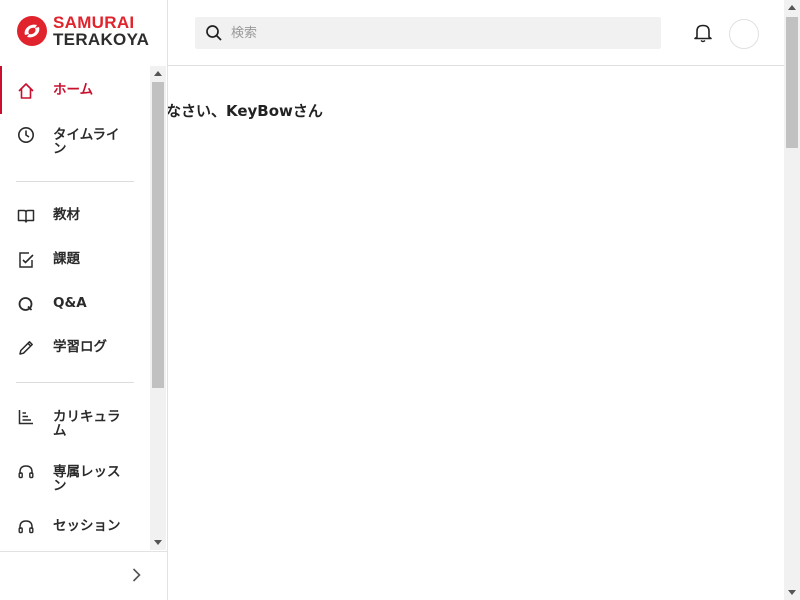 Image resolution: width=800 pixels, height=600 pixels. Describe the element at coordinates (84, 575) in the screenshot. I see `sidebar-footer` at that location.